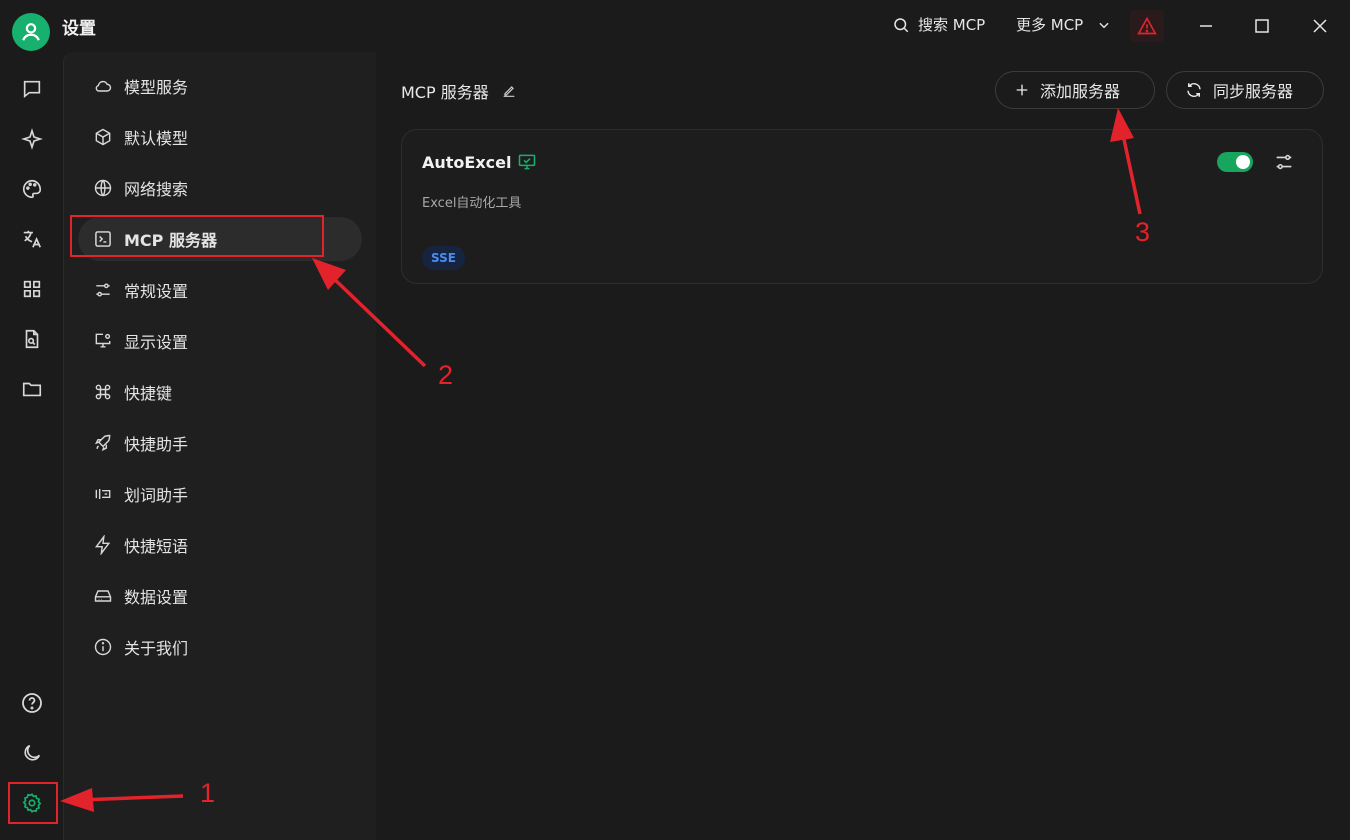 Image resolution: width=1350 pixels, height=840 pixels. What do you see at coordinates (32, 189) in the screenshot?
I see `palette-icon` at bounding box center [32, 189].